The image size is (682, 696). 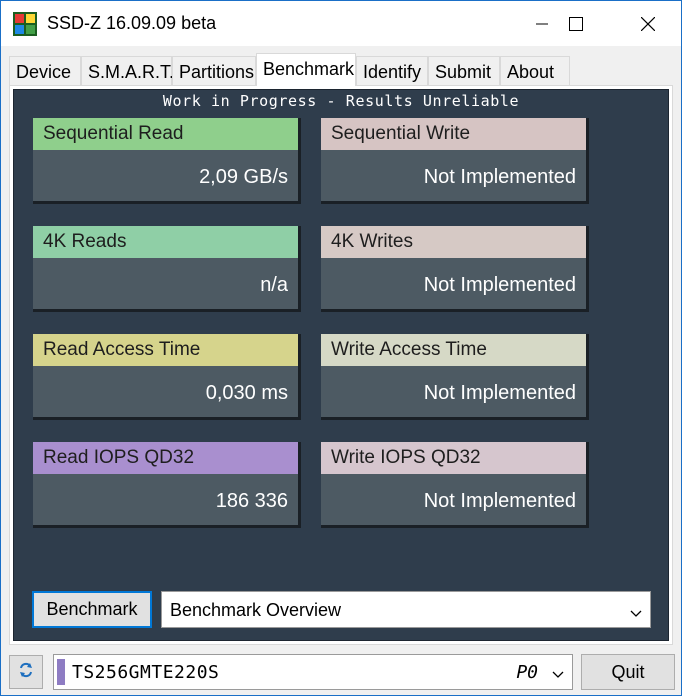 I want to click on tab-smart: S.M.A.R.T., so click(x=127, y=71).